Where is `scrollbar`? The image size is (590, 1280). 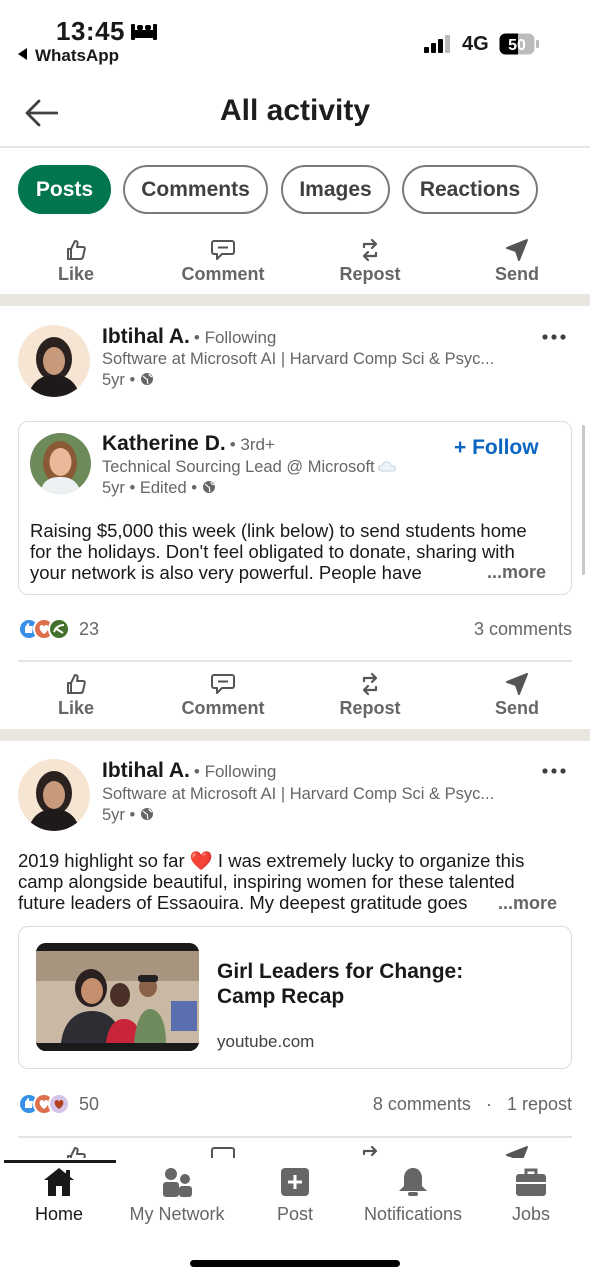 scrollbar is located at coordinates (583, 500).